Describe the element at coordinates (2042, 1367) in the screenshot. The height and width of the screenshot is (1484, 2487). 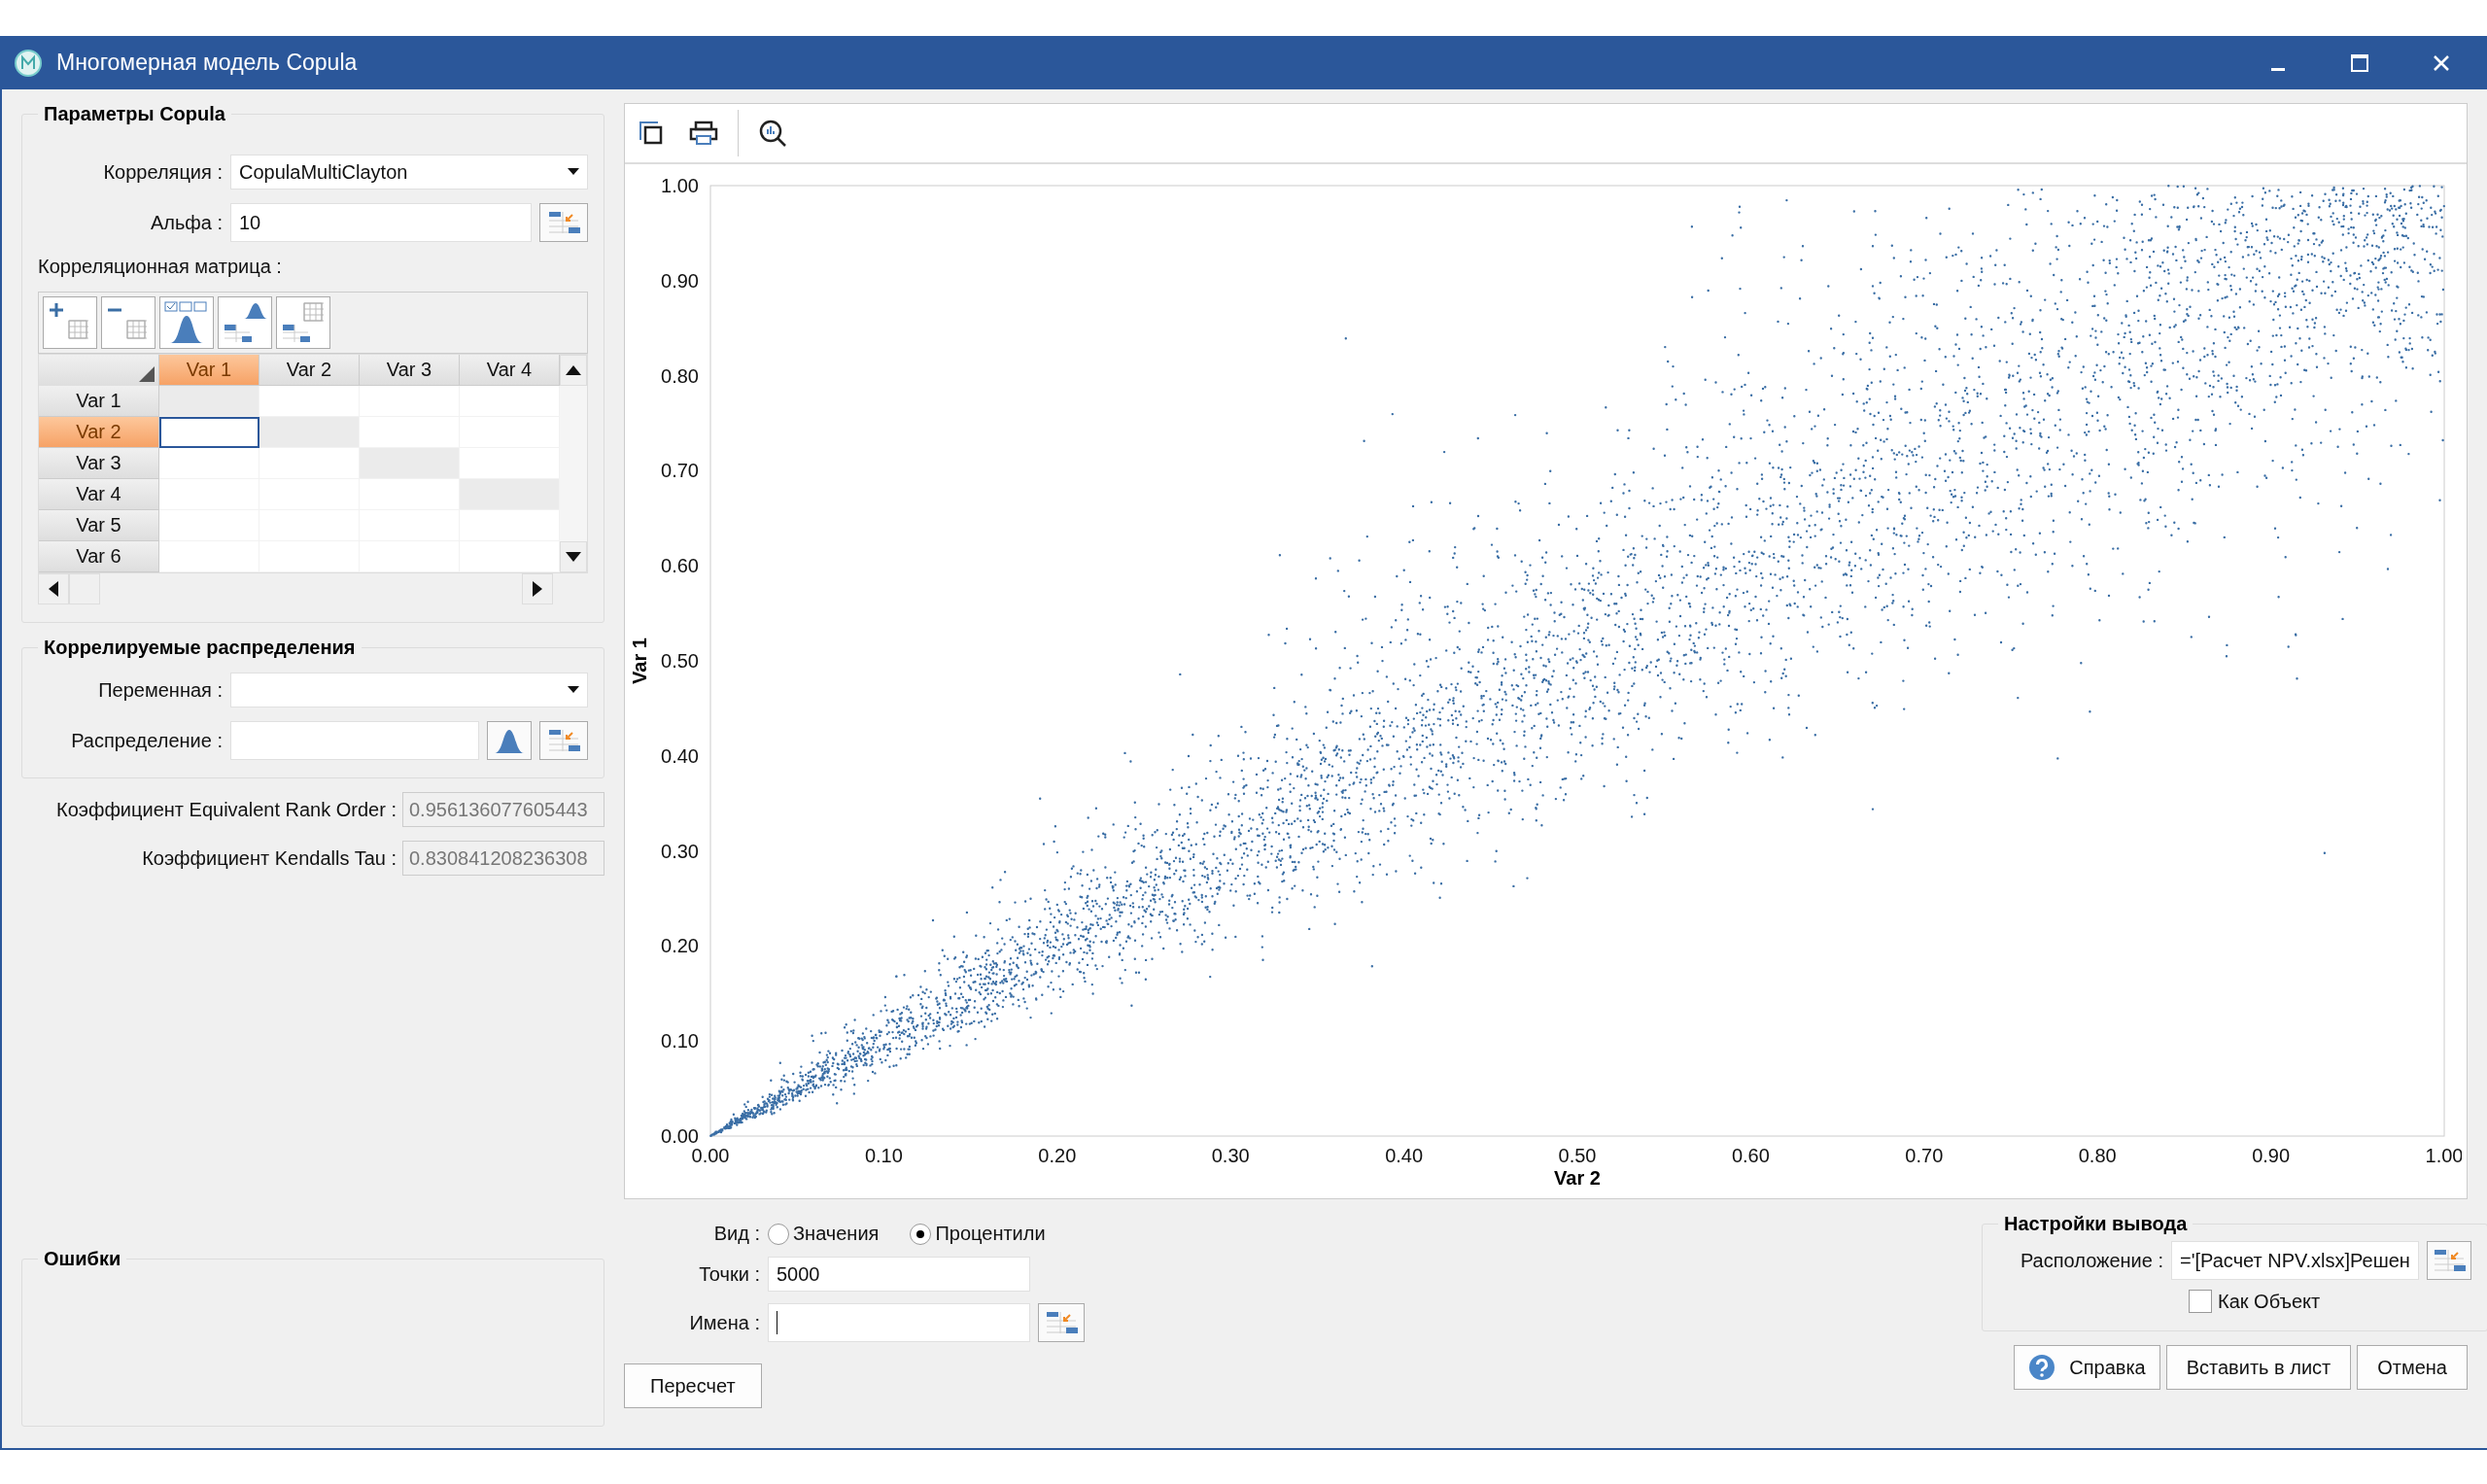
I see `help-icon` at that location.